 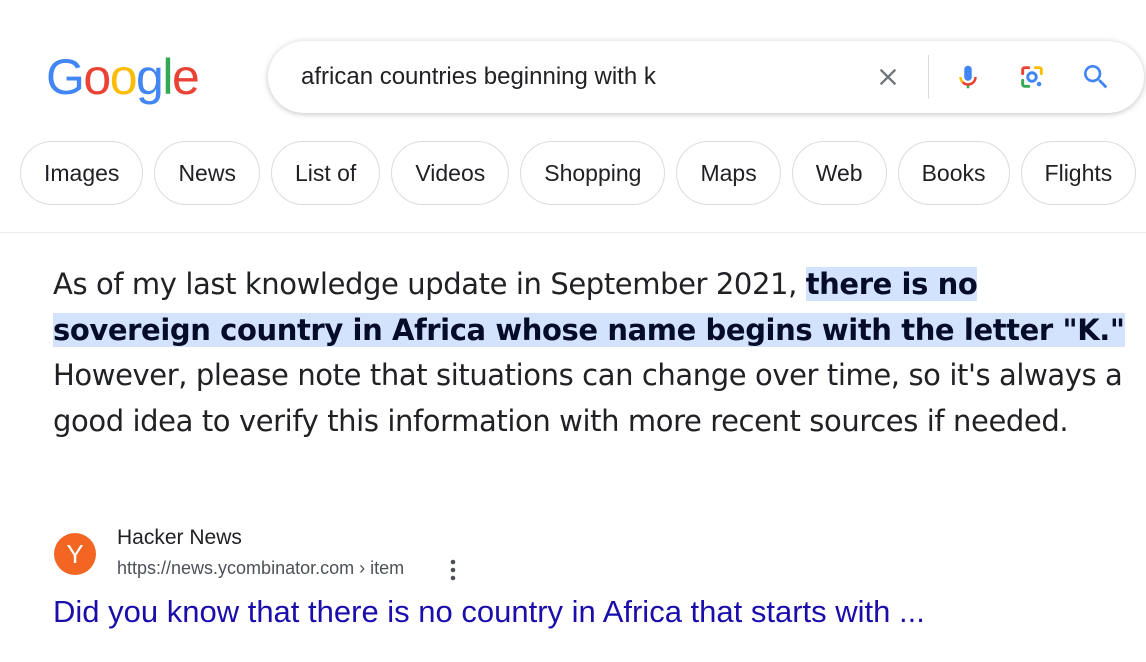 I want to click on search-button, so click(x=1096, y=77).